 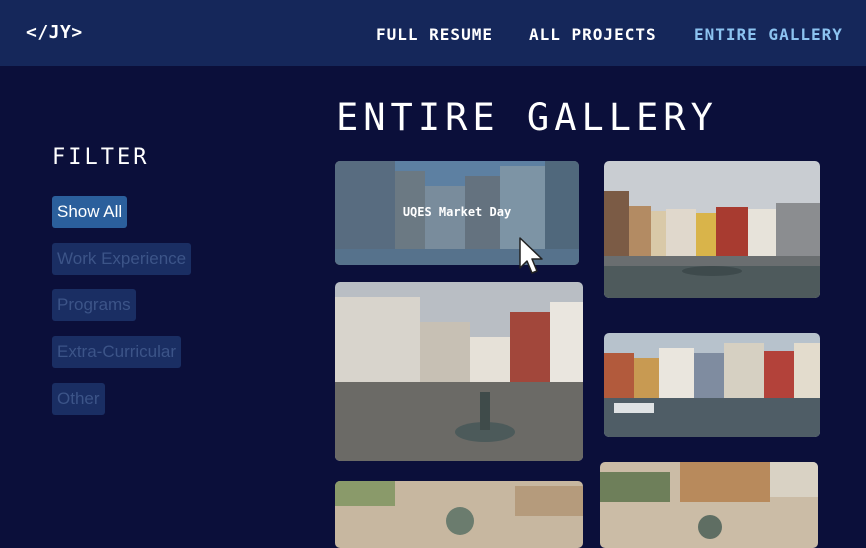 What do you see at coordinates (117, 352) in the screenshot?
I see `filter-extra-curricular-button: Extra-Curricular` at bounding box center [117, 352].